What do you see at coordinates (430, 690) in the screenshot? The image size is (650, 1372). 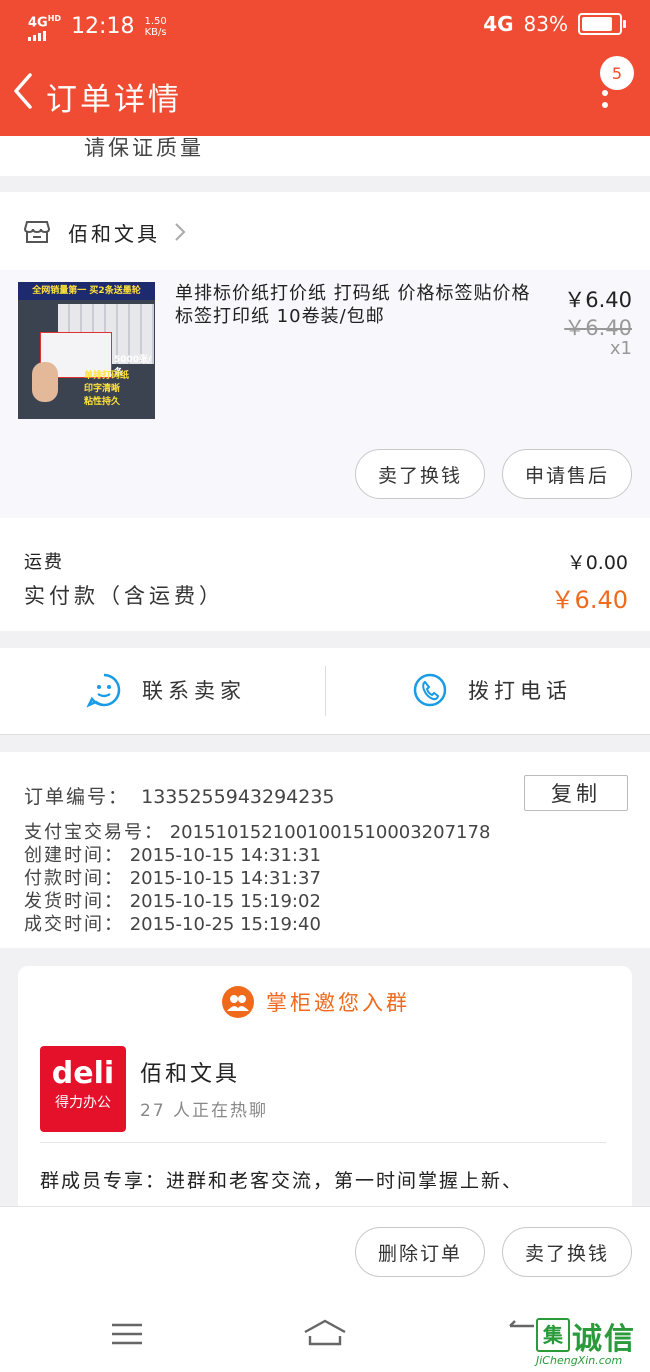 I see `phone-icon` at bounding box center [430, 690].